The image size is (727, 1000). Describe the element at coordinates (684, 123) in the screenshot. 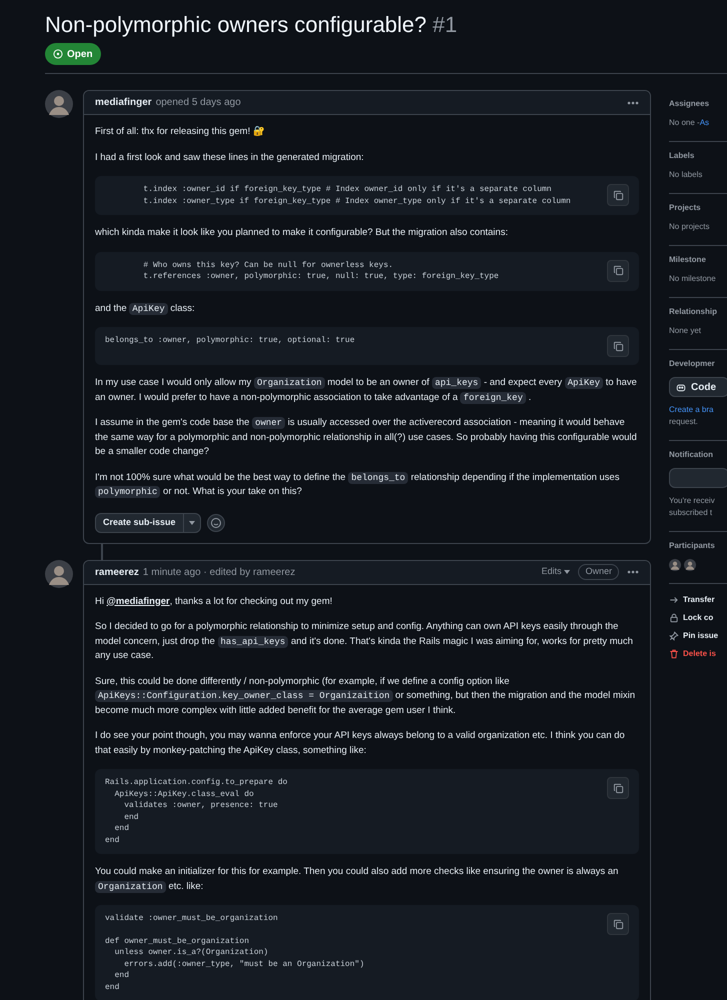

I see `section-value: No one -` at that location.